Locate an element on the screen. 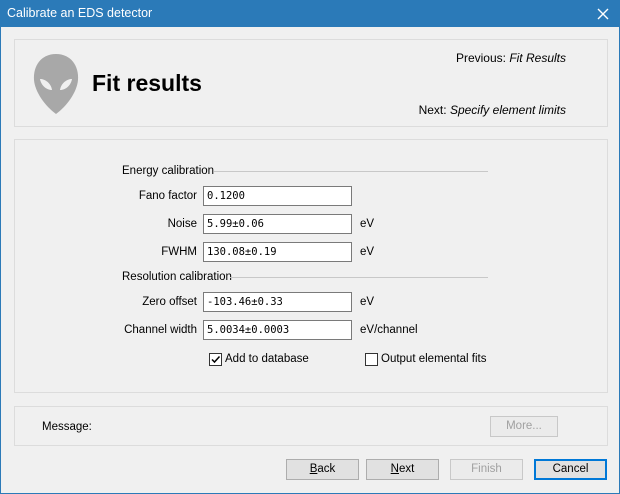 Image resolution: width=620 pixels, height=494 pixels. checkmark-icon is located at coordinates (216, 359).